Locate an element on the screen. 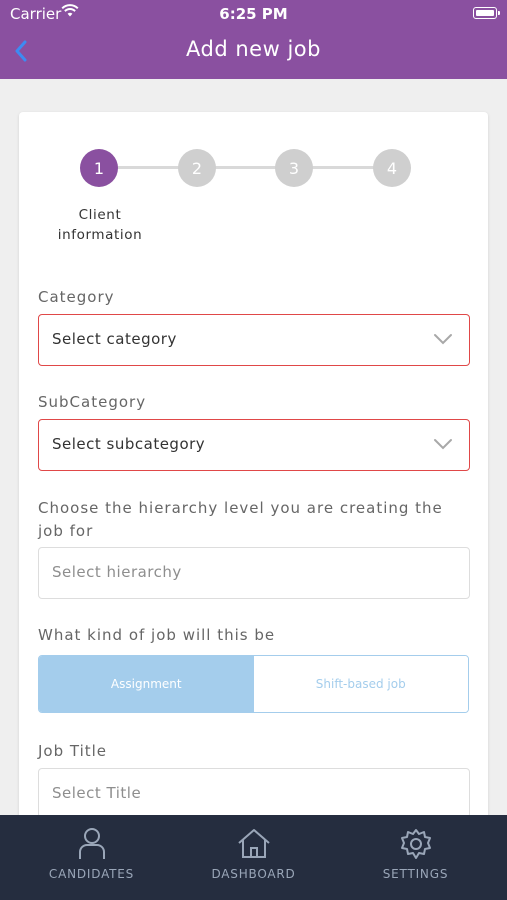 Image resolution: width=507 pixels, height=900 pixels. job-title-field: Select Title is located at coordinates (254, 793).